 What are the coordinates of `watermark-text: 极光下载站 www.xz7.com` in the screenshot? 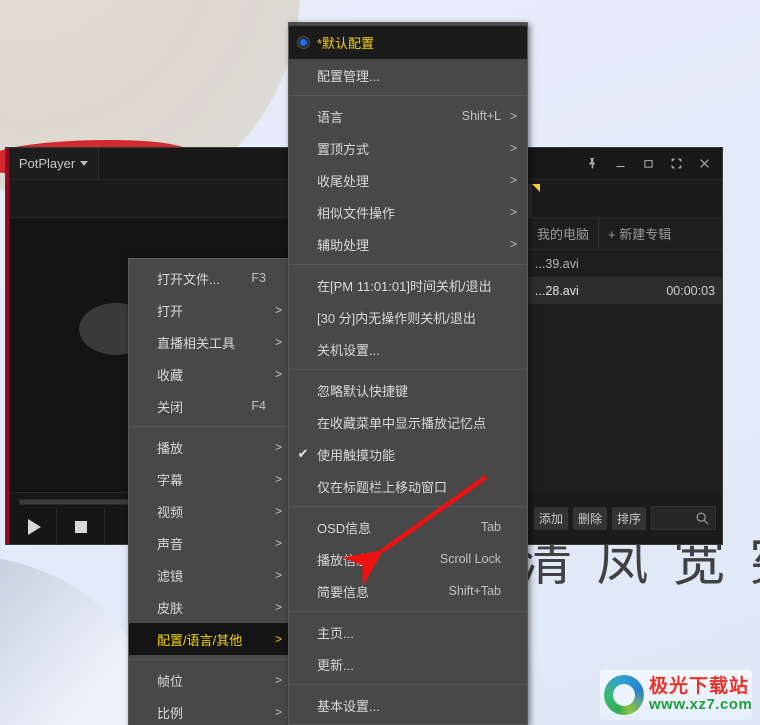 It's located at (700, 695).